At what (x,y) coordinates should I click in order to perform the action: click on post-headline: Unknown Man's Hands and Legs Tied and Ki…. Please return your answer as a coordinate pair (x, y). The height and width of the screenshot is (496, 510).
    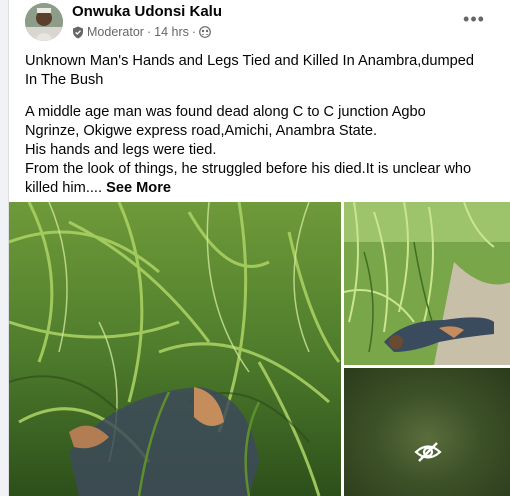
    Looking at the image, I should click on (260, 71).